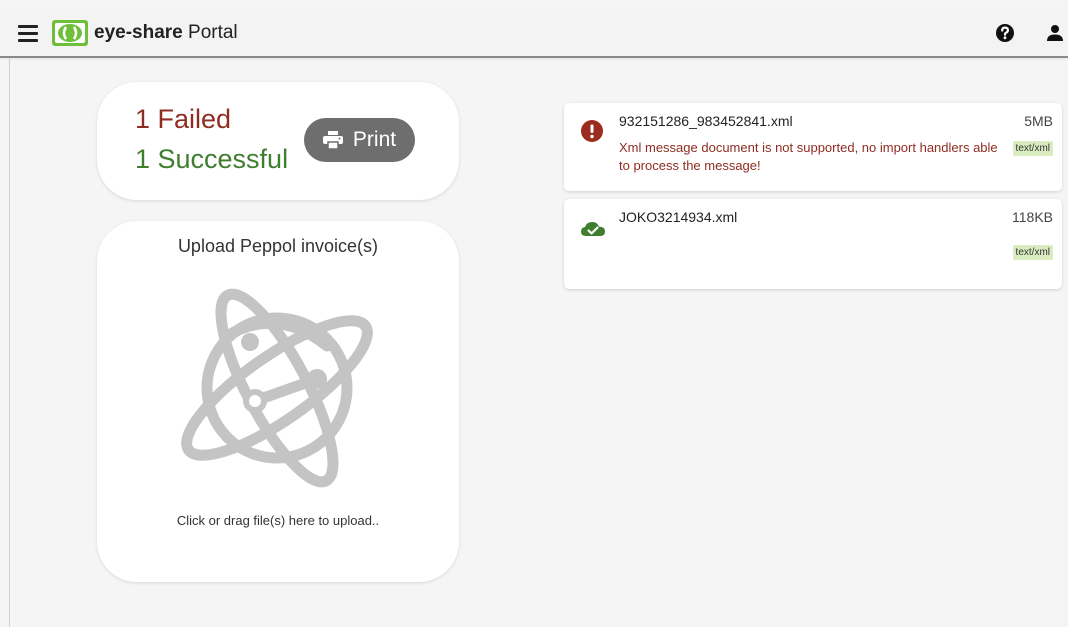  Describe the element at coordinates (1055, 33) in the screenshot. I see `user-account-icon` at that location.